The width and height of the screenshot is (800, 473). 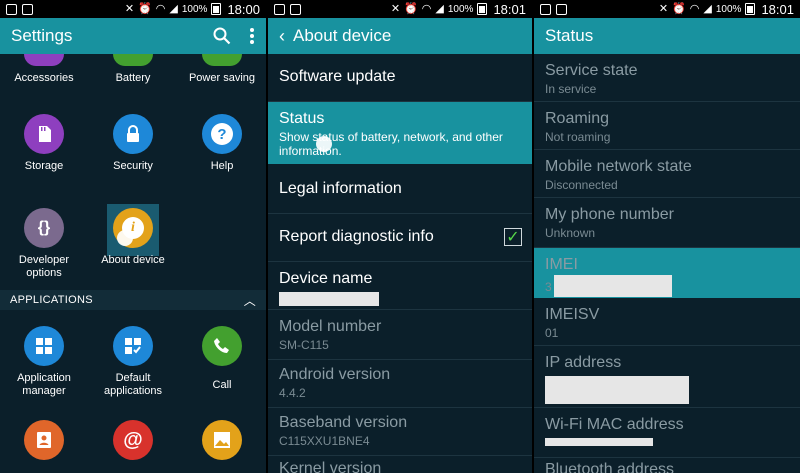 I want to click on page-title: Settings, so click(x=42, y=35).